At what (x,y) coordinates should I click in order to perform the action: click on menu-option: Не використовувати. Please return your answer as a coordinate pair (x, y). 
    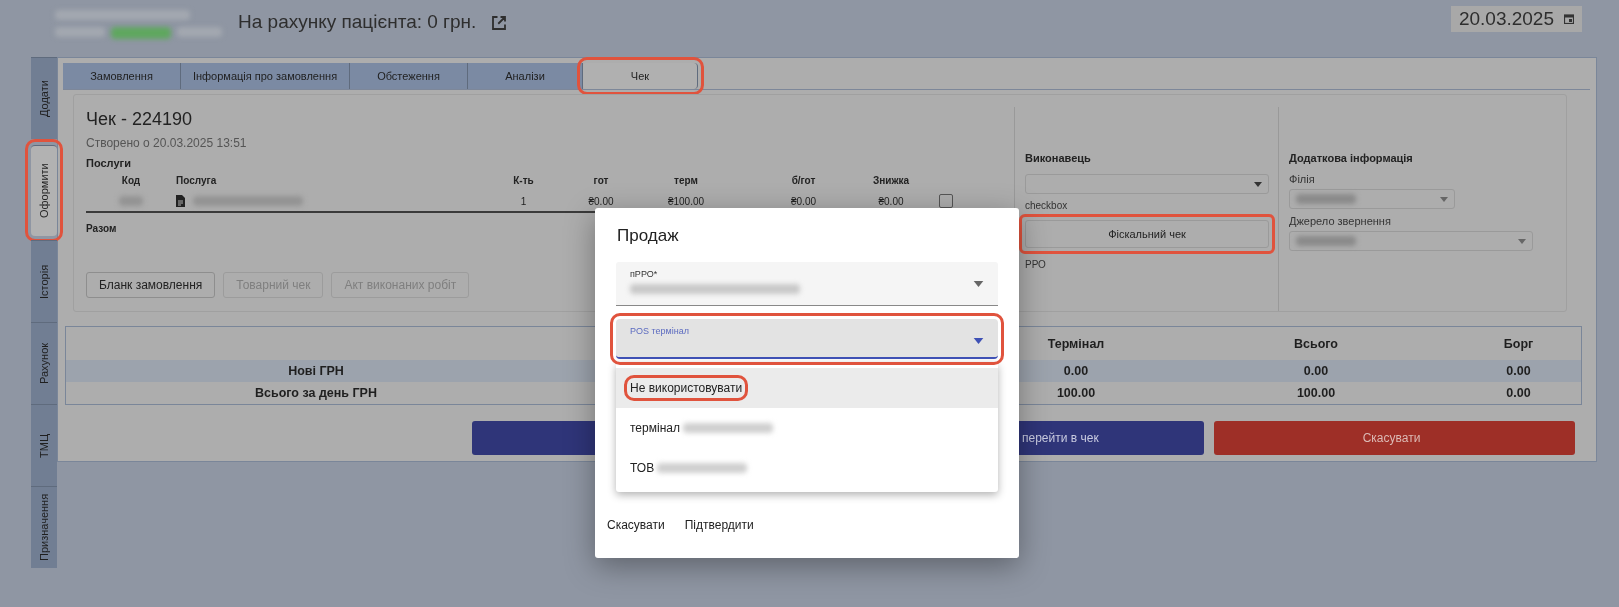
    Looking at the image, I should click on (807, 388).